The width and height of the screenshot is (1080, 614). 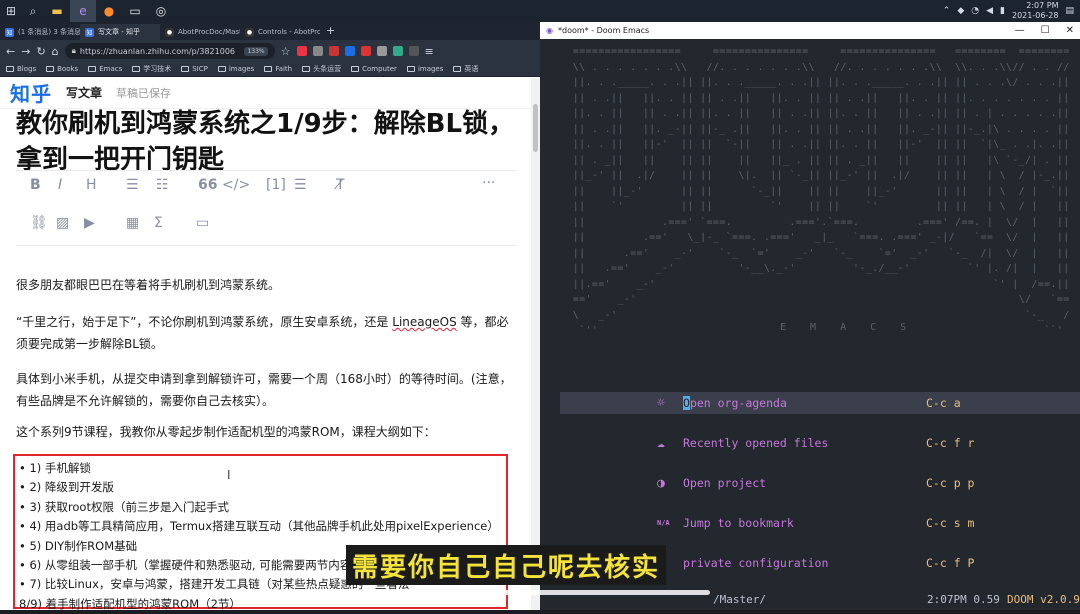 What do you see at coordinates (21, 69) in the screenshot?
I see `bookmark-item: Blogs` at bounding box center [21, 69].